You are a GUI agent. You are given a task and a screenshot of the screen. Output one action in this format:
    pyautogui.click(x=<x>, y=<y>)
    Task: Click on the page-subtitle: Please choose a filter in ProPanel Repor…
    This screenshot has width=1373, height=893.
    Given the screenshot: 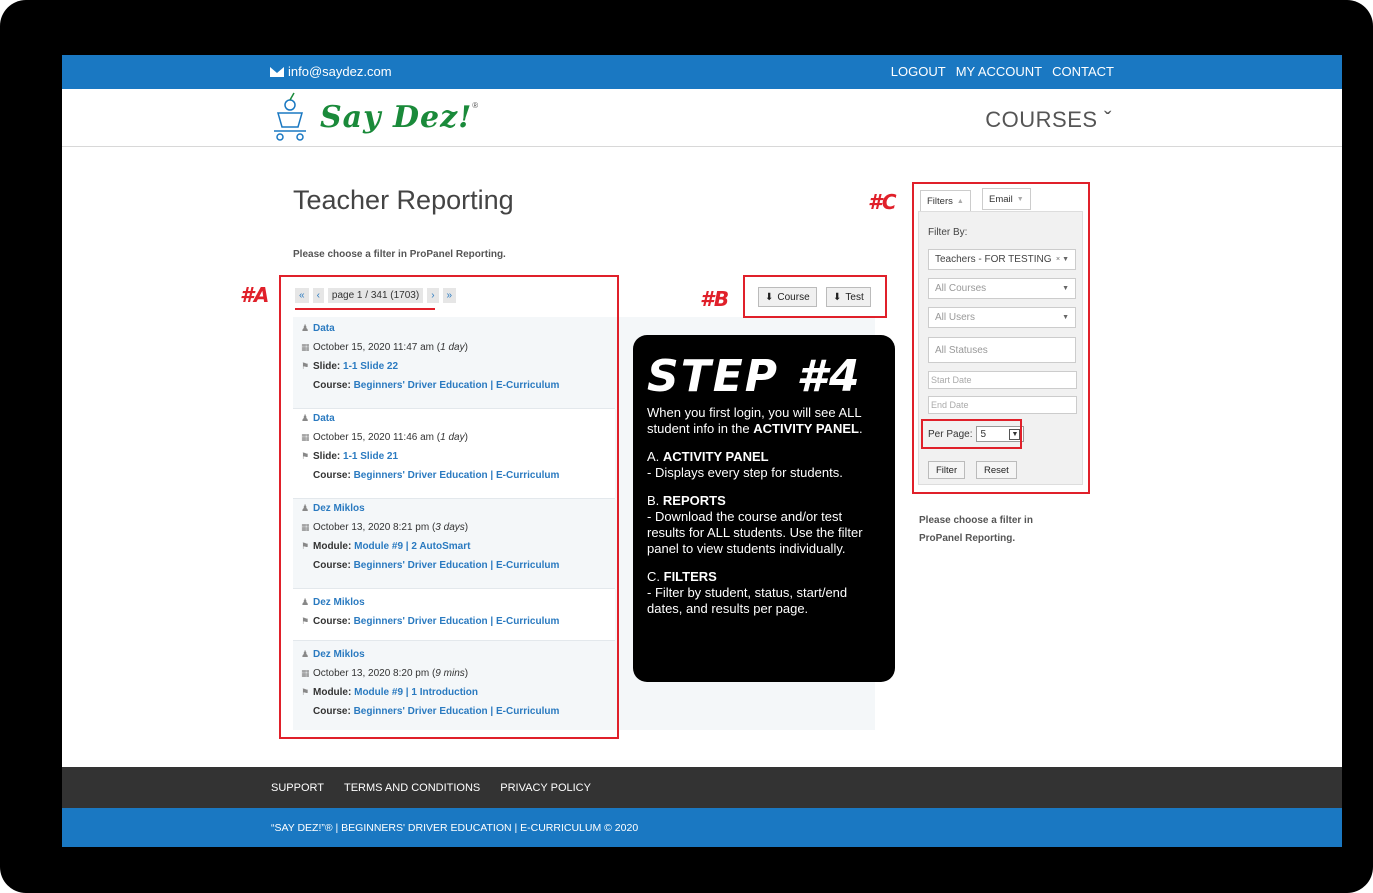 What is the action you would take?
    pyautogui.click(x=399, y=254)
    